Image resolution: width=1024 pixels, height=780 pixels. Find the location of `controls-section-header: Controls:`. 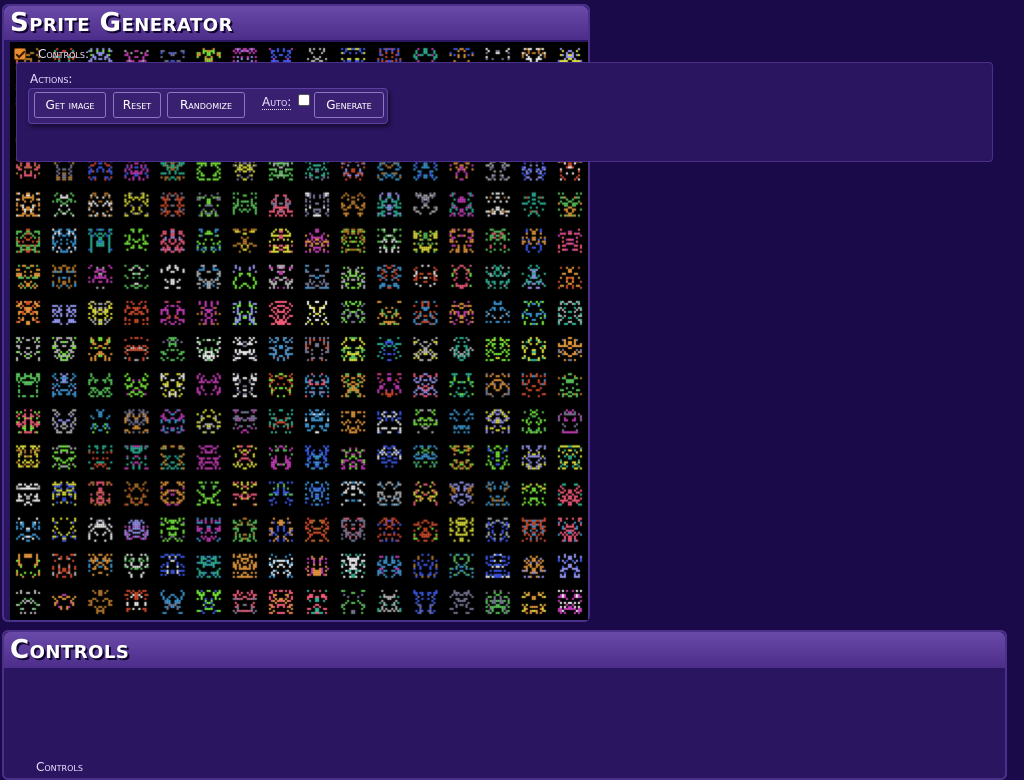

controls-section-header: Controls: is located at coordinates (51, 54).